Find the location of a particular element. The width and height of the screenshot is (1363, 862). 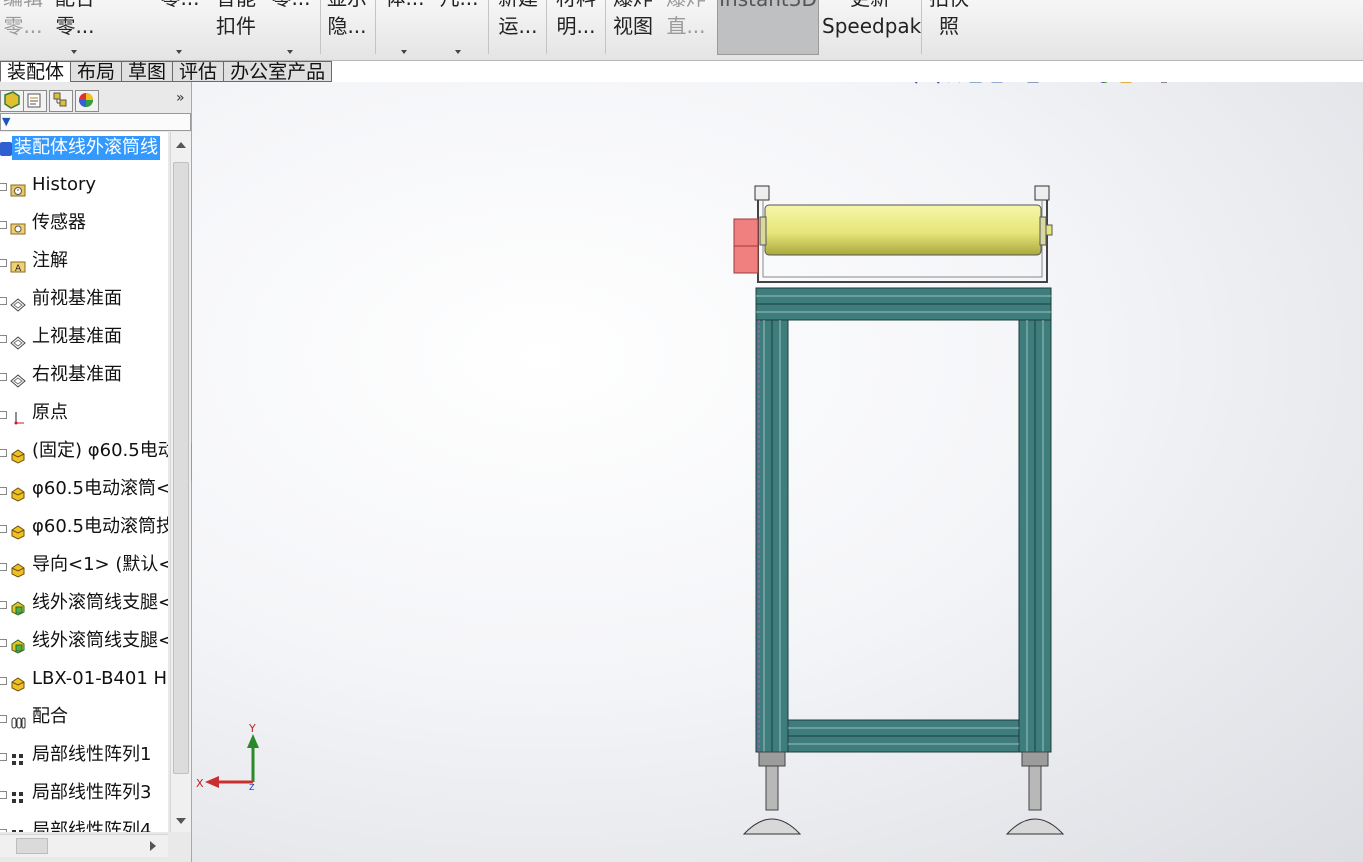

exploded-view-button: 爆炸 视图 is located at coordinates (633, 30).